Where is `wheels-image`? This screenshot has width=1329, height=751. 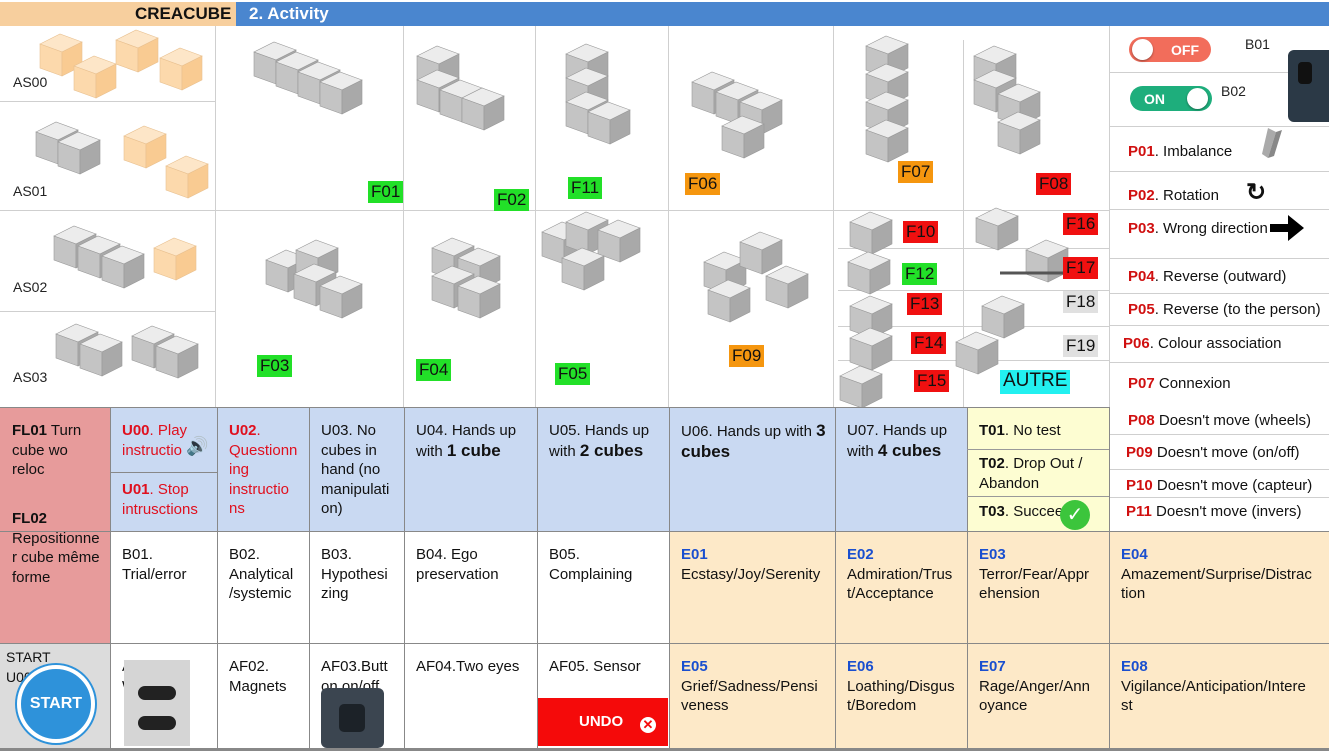 wheels-image is located at coordinates (157, 703).